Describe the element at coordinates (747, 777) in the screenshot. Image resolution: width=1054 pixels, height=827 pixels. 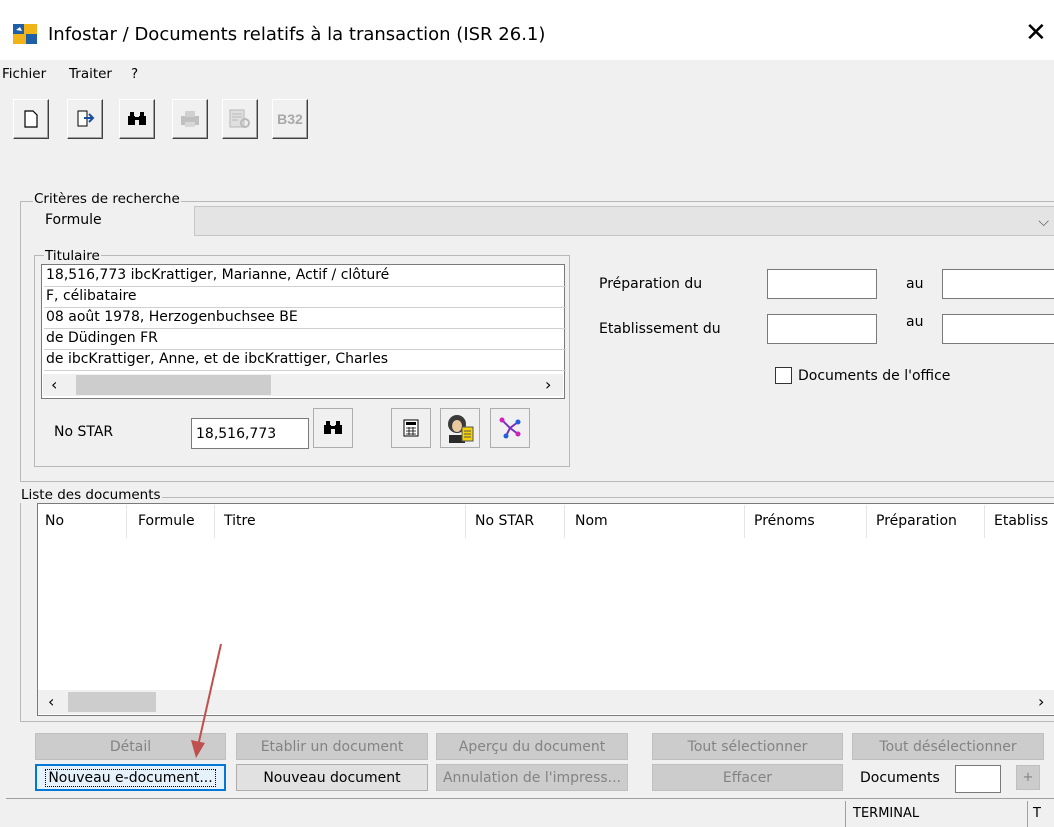
I see `effacer-button: Effacer` at that location.